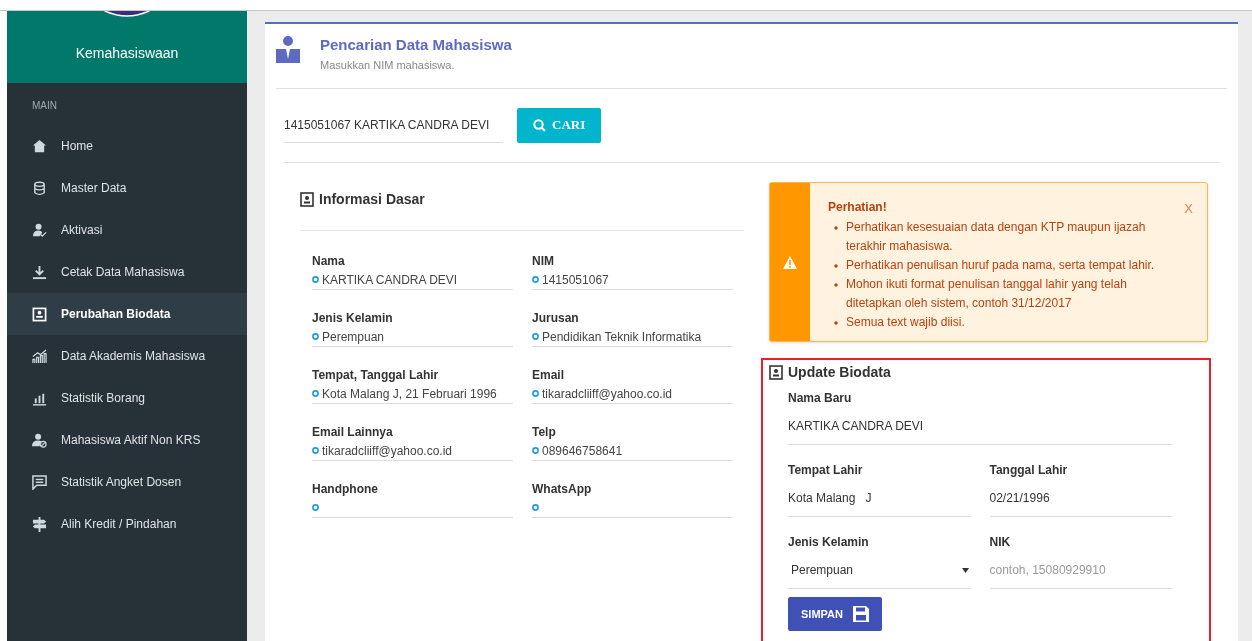 The width and height of the screenshot is (1252, 641). What do you see at coordinates (562, 489) in the screenshot?
I see `field-label: WhatsApp` at bounding box center [562, 489].